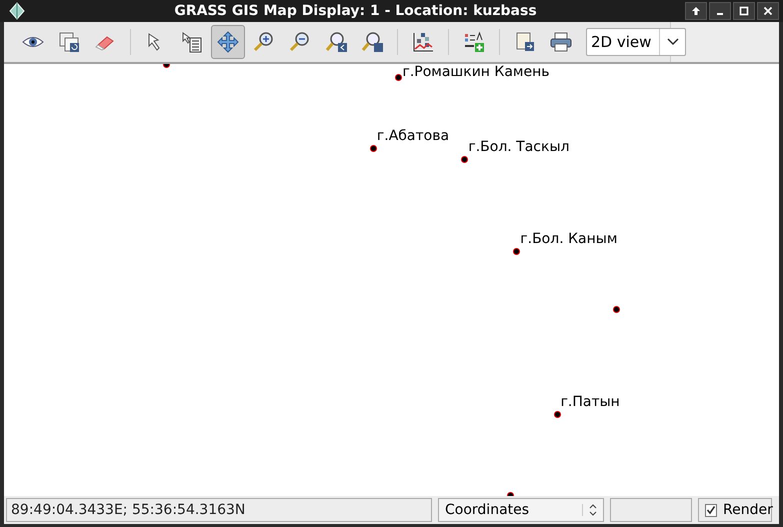 This screenshot has height=527, width=783. I want to click on point-label: г.Абатова, so click(413, 136).